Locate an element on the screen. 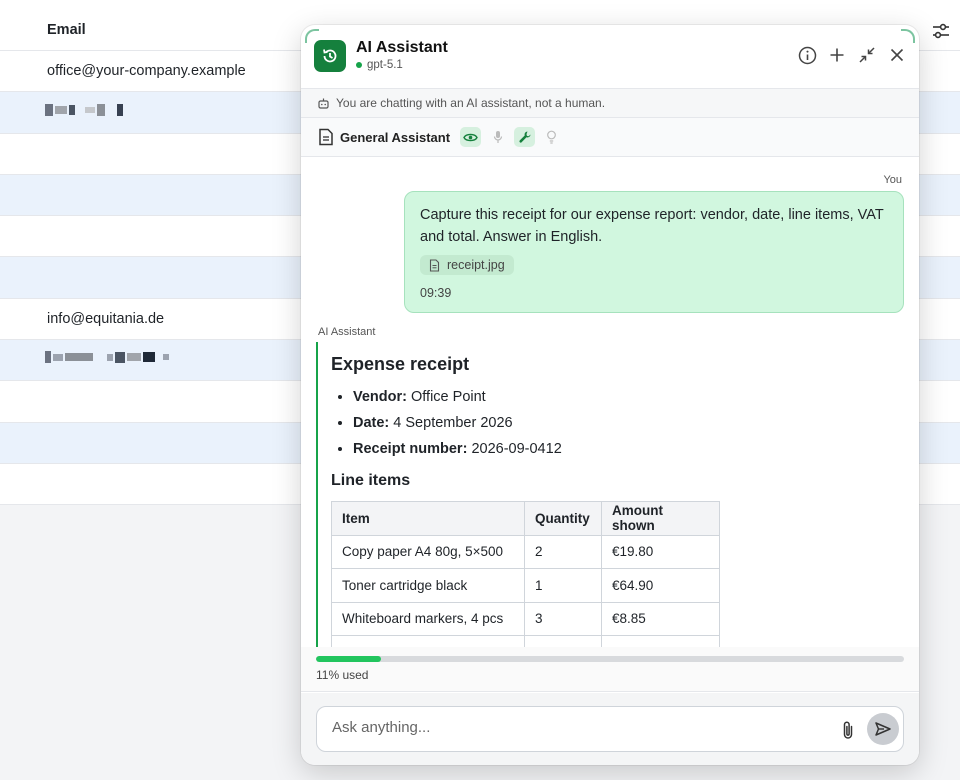  usage-bar is located at coordinates (610, 659).